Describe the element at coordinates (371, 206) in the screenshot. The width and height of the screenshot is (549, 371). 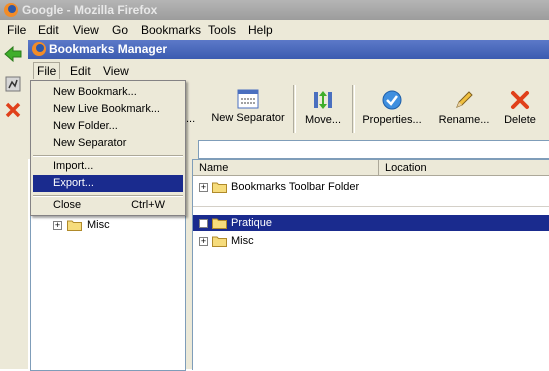
I see `bookmark-separator` at that location.